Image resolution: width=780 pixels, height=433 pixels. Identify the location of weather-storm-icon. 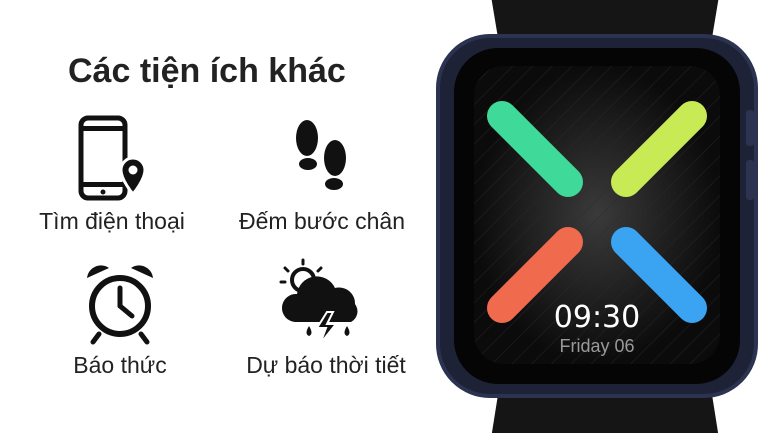
(318, 301).